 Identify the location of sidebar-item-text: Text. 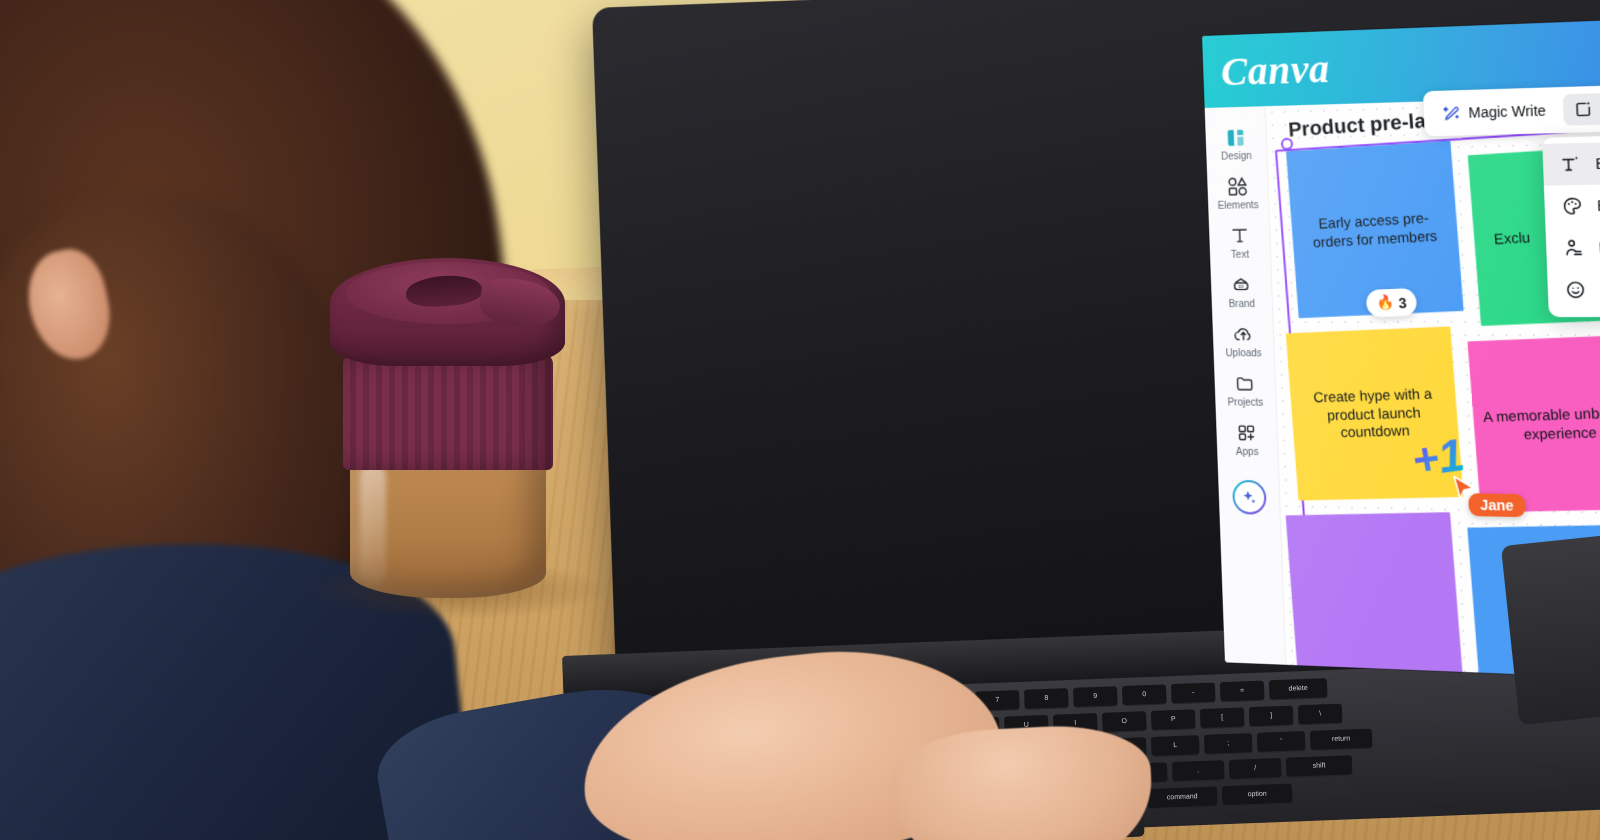
(1239, 242).